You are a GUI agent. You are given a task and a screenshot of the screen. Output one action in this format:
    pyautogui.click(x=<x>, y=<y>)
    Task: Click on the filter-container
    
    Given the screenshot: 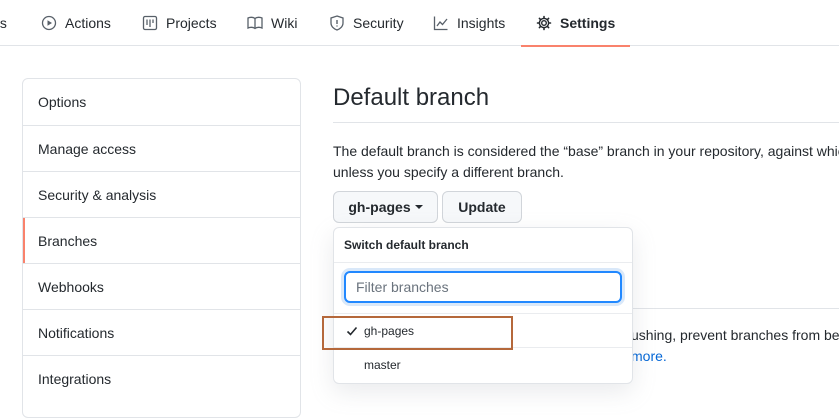 What is the action you would take?
    pyautogui.click(x=483, y=288)
    